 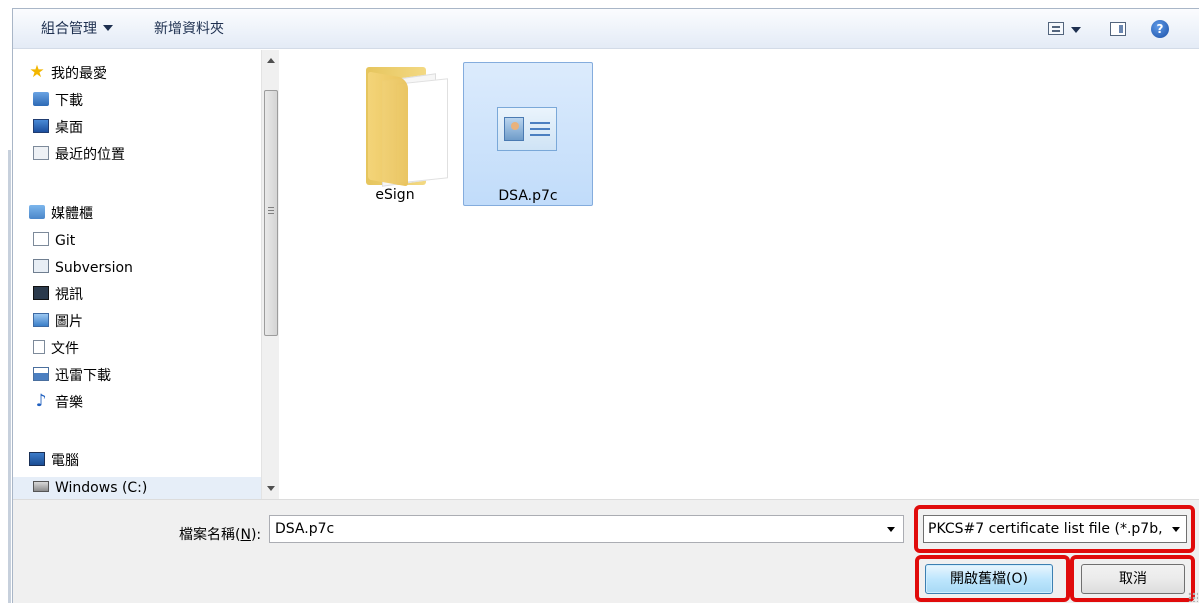 What do you see at coordinates (220, 535) in the screenshot?
I see `filename-label: 檔案名稱(N):` at bounding box center [220, 535].